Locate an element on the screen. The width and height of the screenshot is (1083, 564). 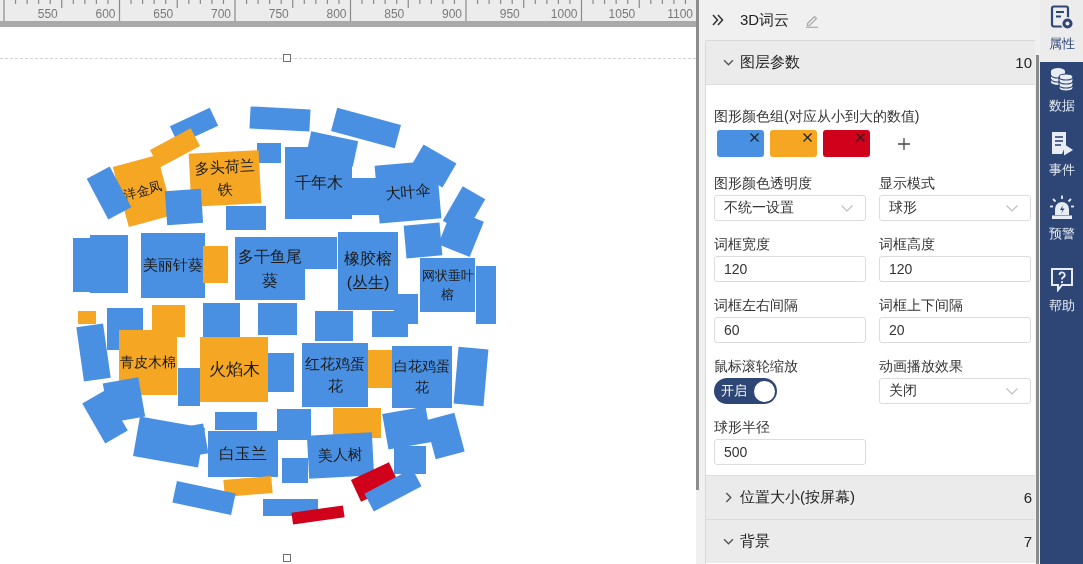
field-label: 显示模式 is located at coordinates (907, 183).